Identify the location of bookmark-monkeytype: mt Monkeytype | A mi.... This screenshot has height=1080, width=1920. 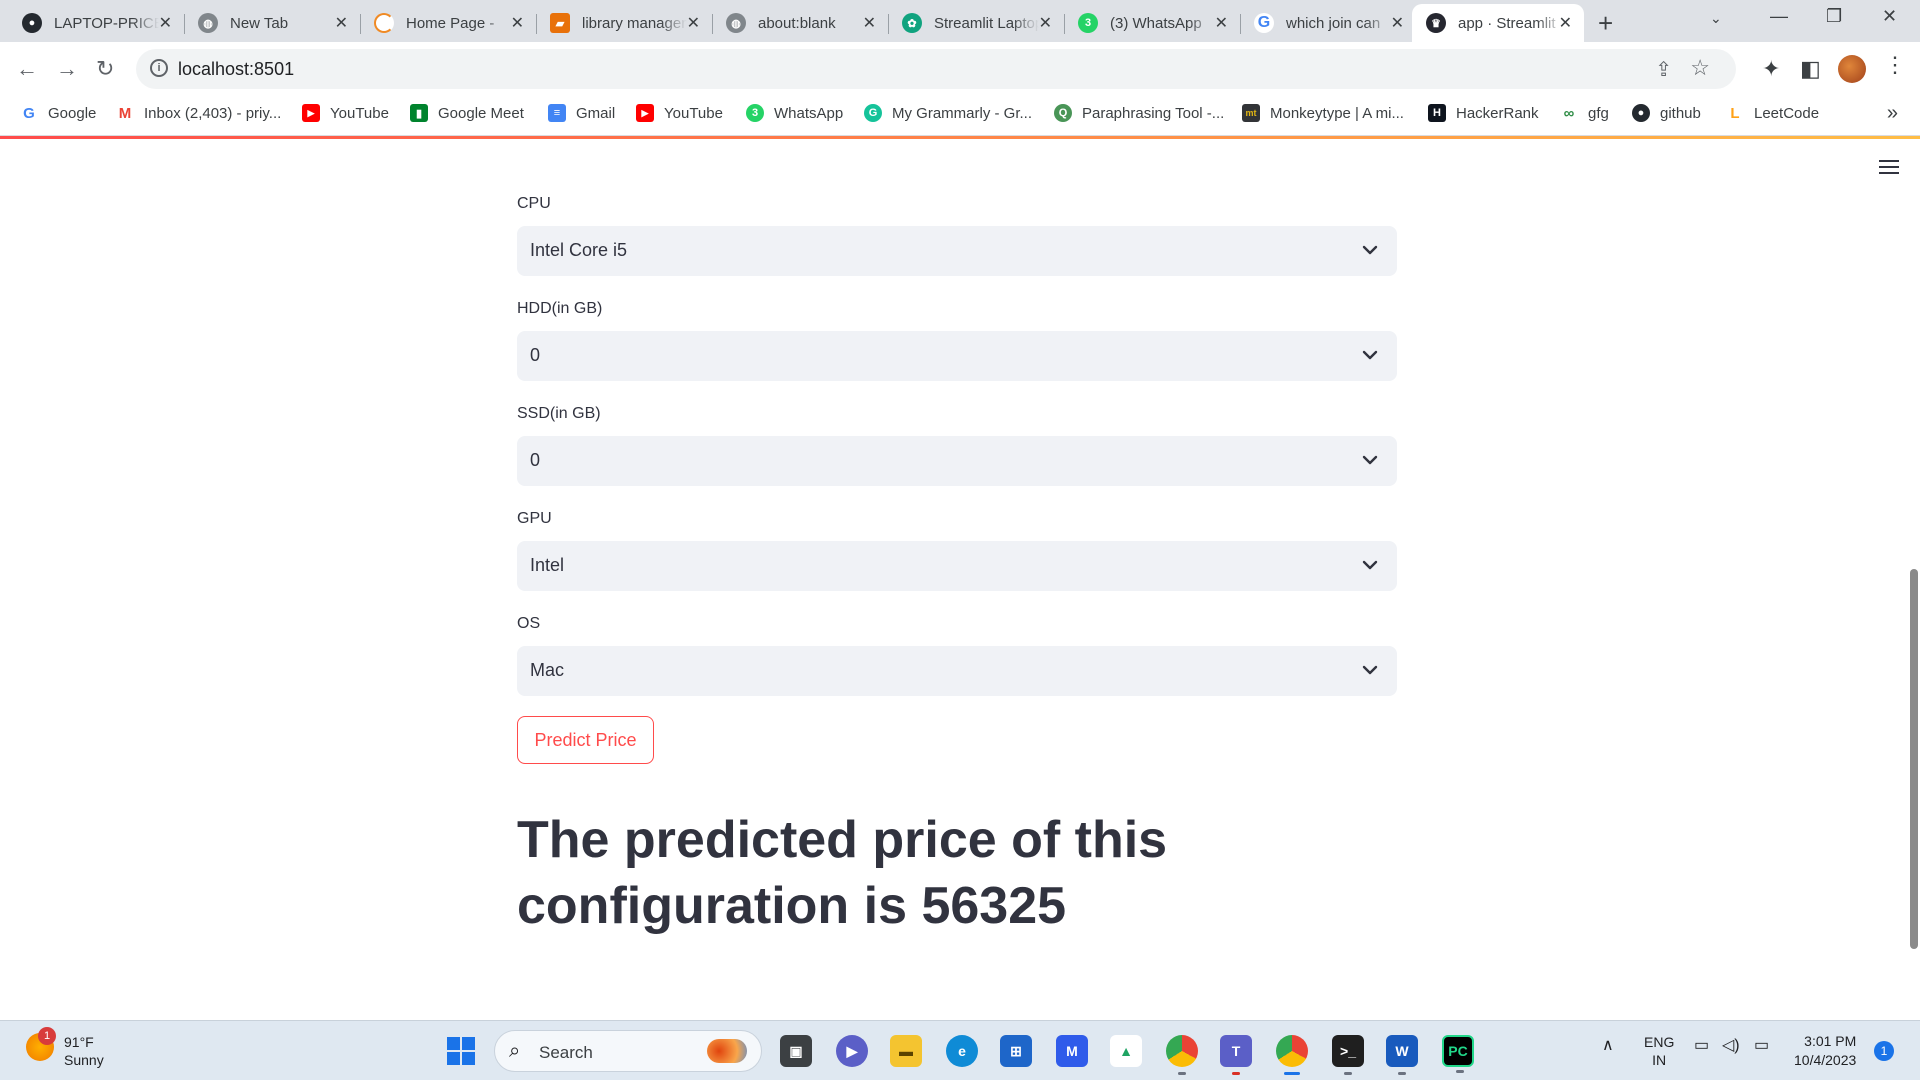
(1323, 113).